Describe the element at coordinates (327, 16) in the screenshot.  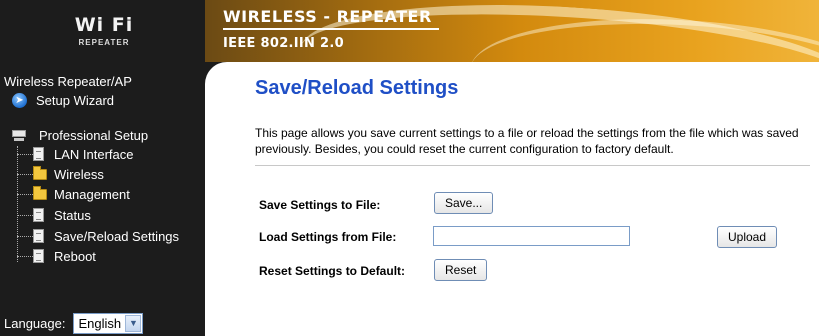
I see `brand-title: WIRELESS - REPEATER` at that location.